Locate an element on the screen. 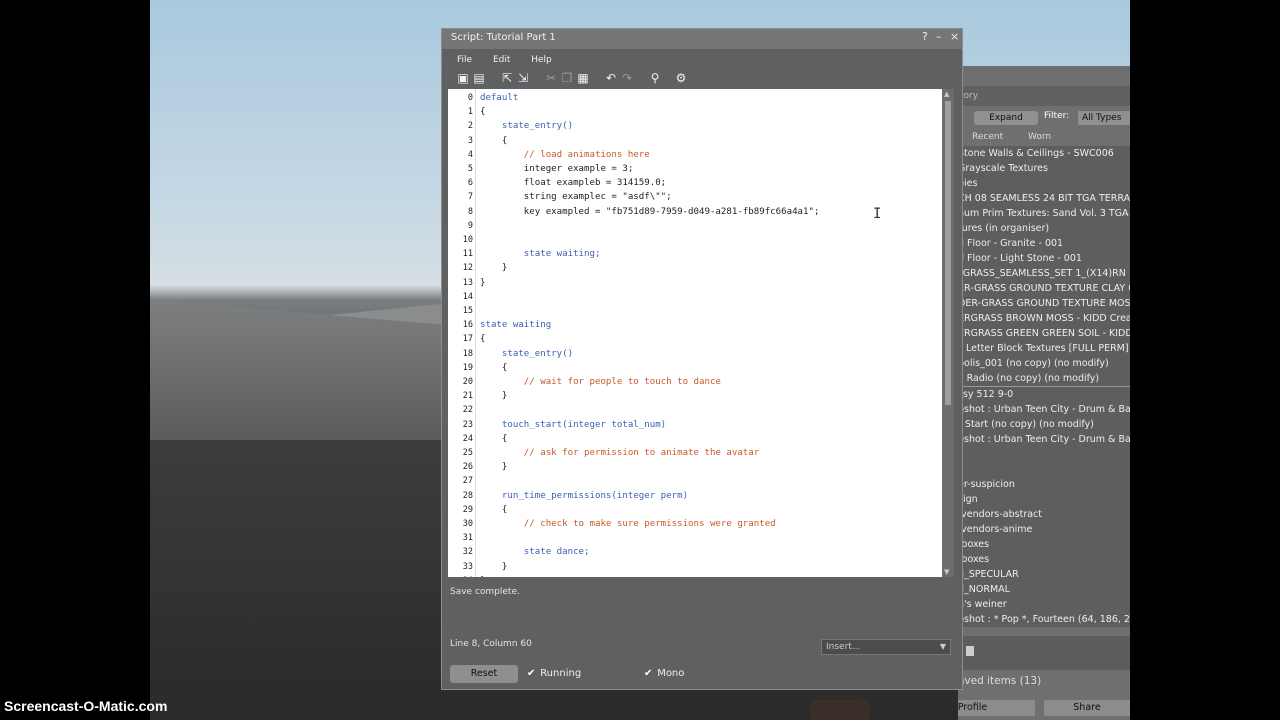 Image resolution: width=1280 pixels, height=720 pixels. export-icon: ⇱ is located at coordinates (507, 78).